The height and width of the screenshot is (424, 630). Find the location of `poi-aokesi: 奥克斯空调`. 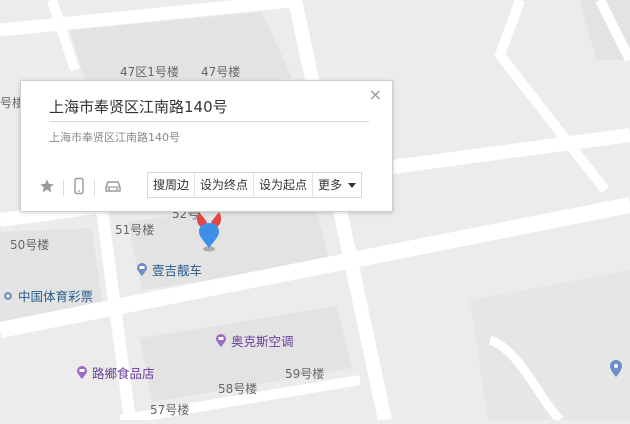

poi-aokesi: 奥克斯空调 is located at coordinates (254, 340).